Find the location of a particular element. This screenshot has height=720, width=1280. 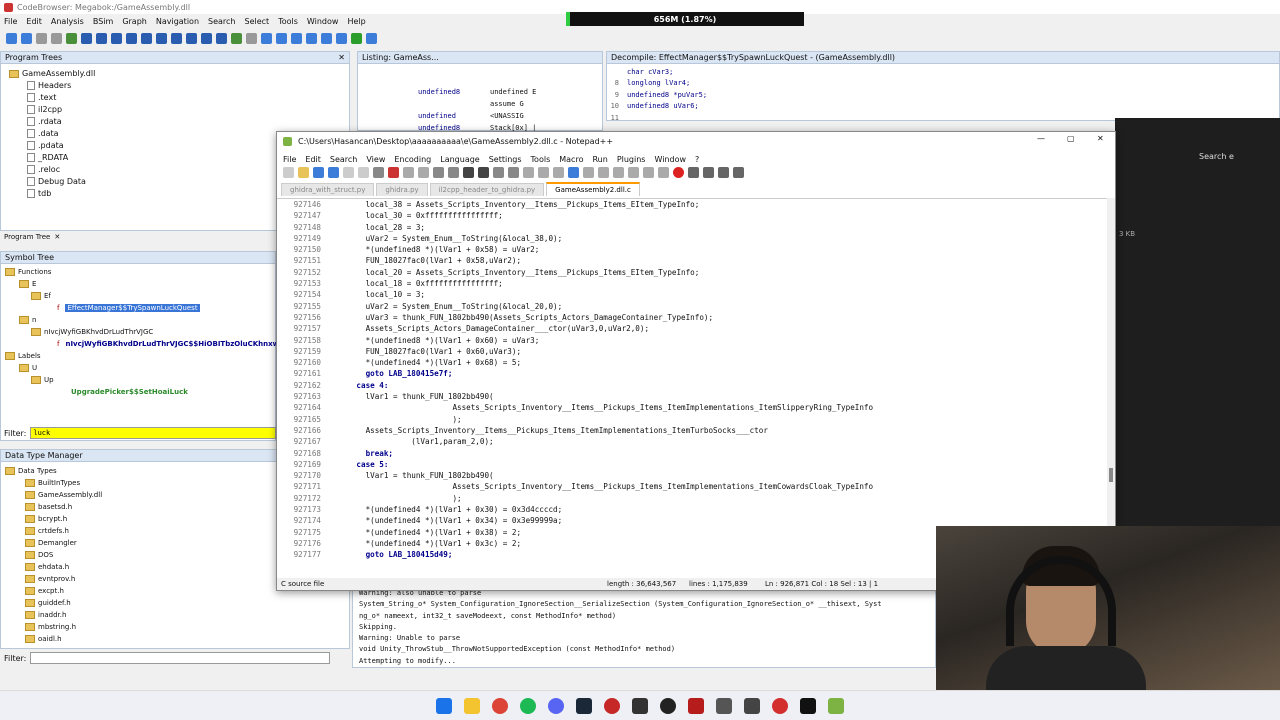

print-icon is located at coordinates (378, 172).